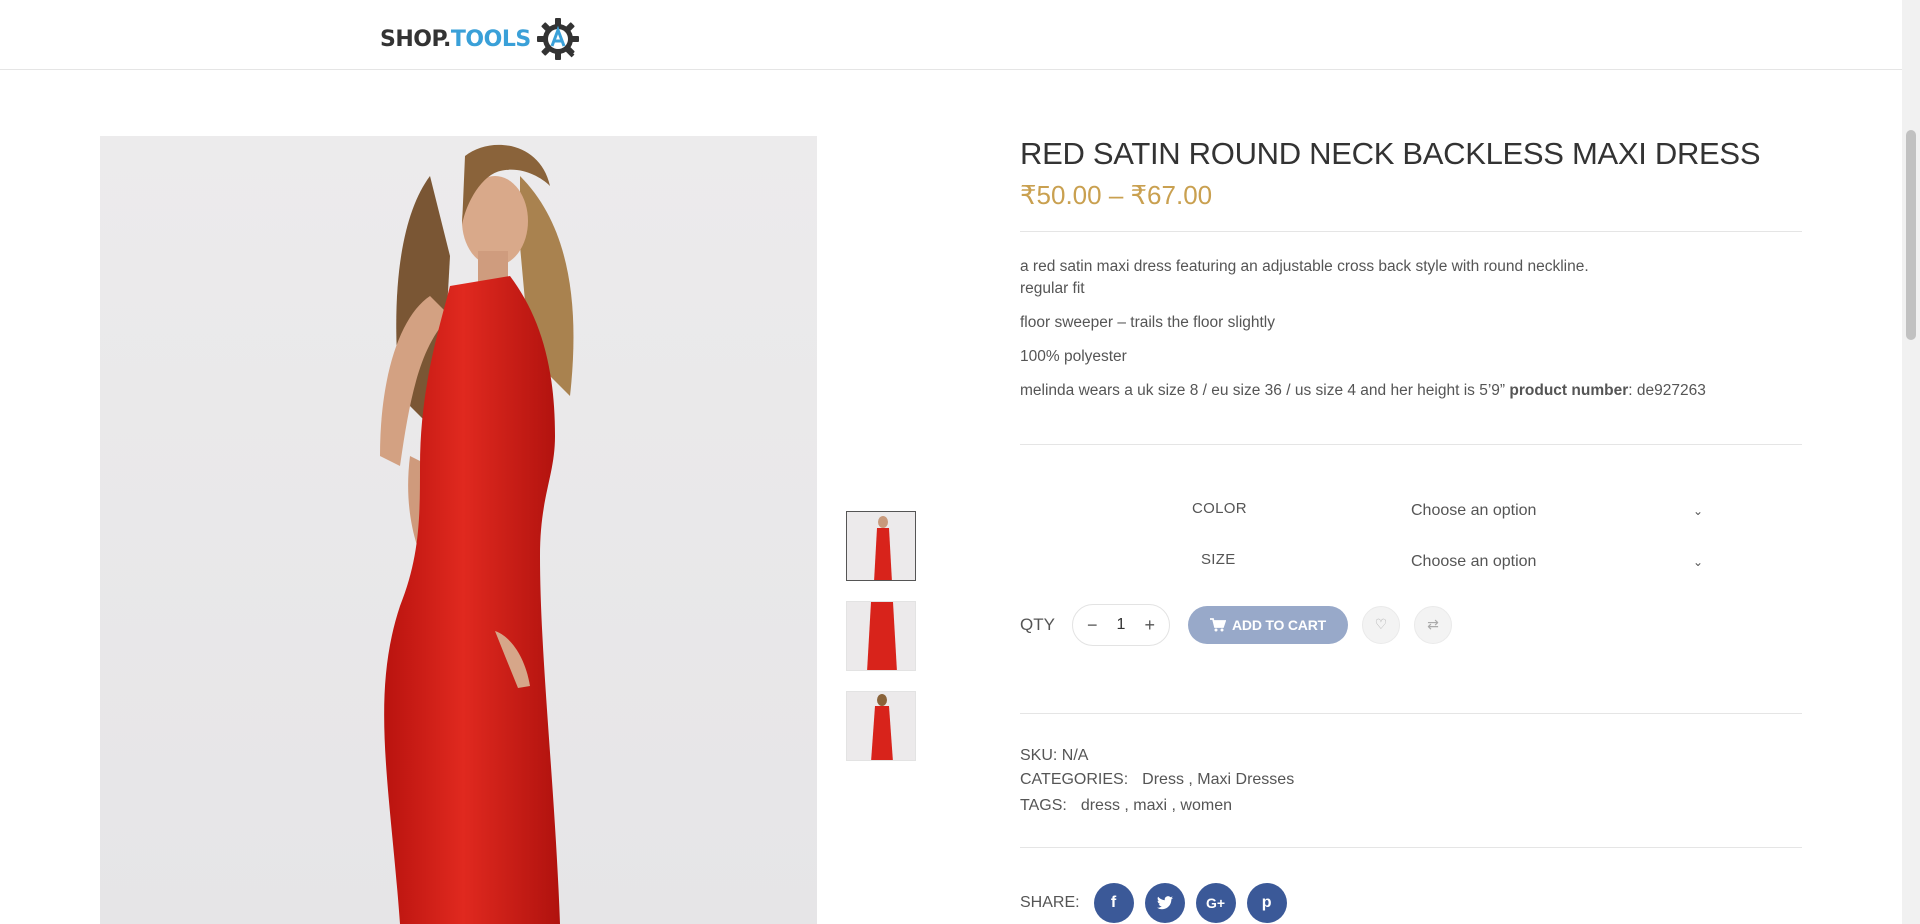 The width and height of the screenshot is (1920, 924). Describe the element at coordinates (1911, 235) in the screenshot. I see `scrollbar-thumb` at that location.